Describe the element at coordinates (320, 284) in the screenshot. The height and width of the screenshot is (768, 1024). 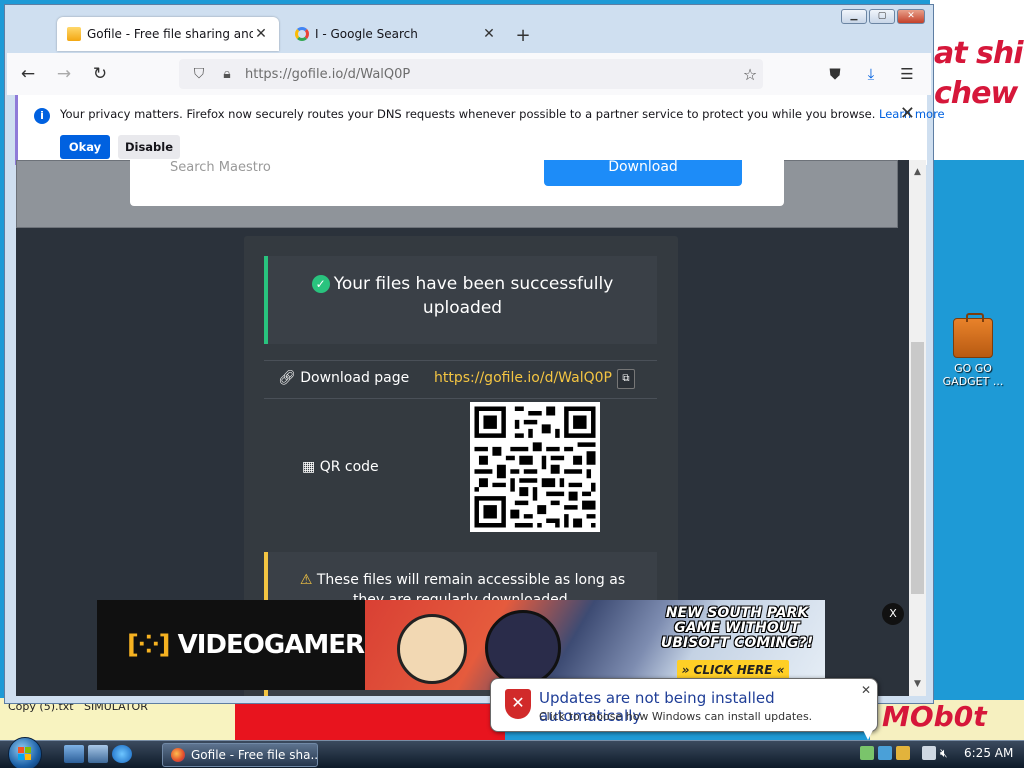
I see `check-circle-icon: ✓` at that location.